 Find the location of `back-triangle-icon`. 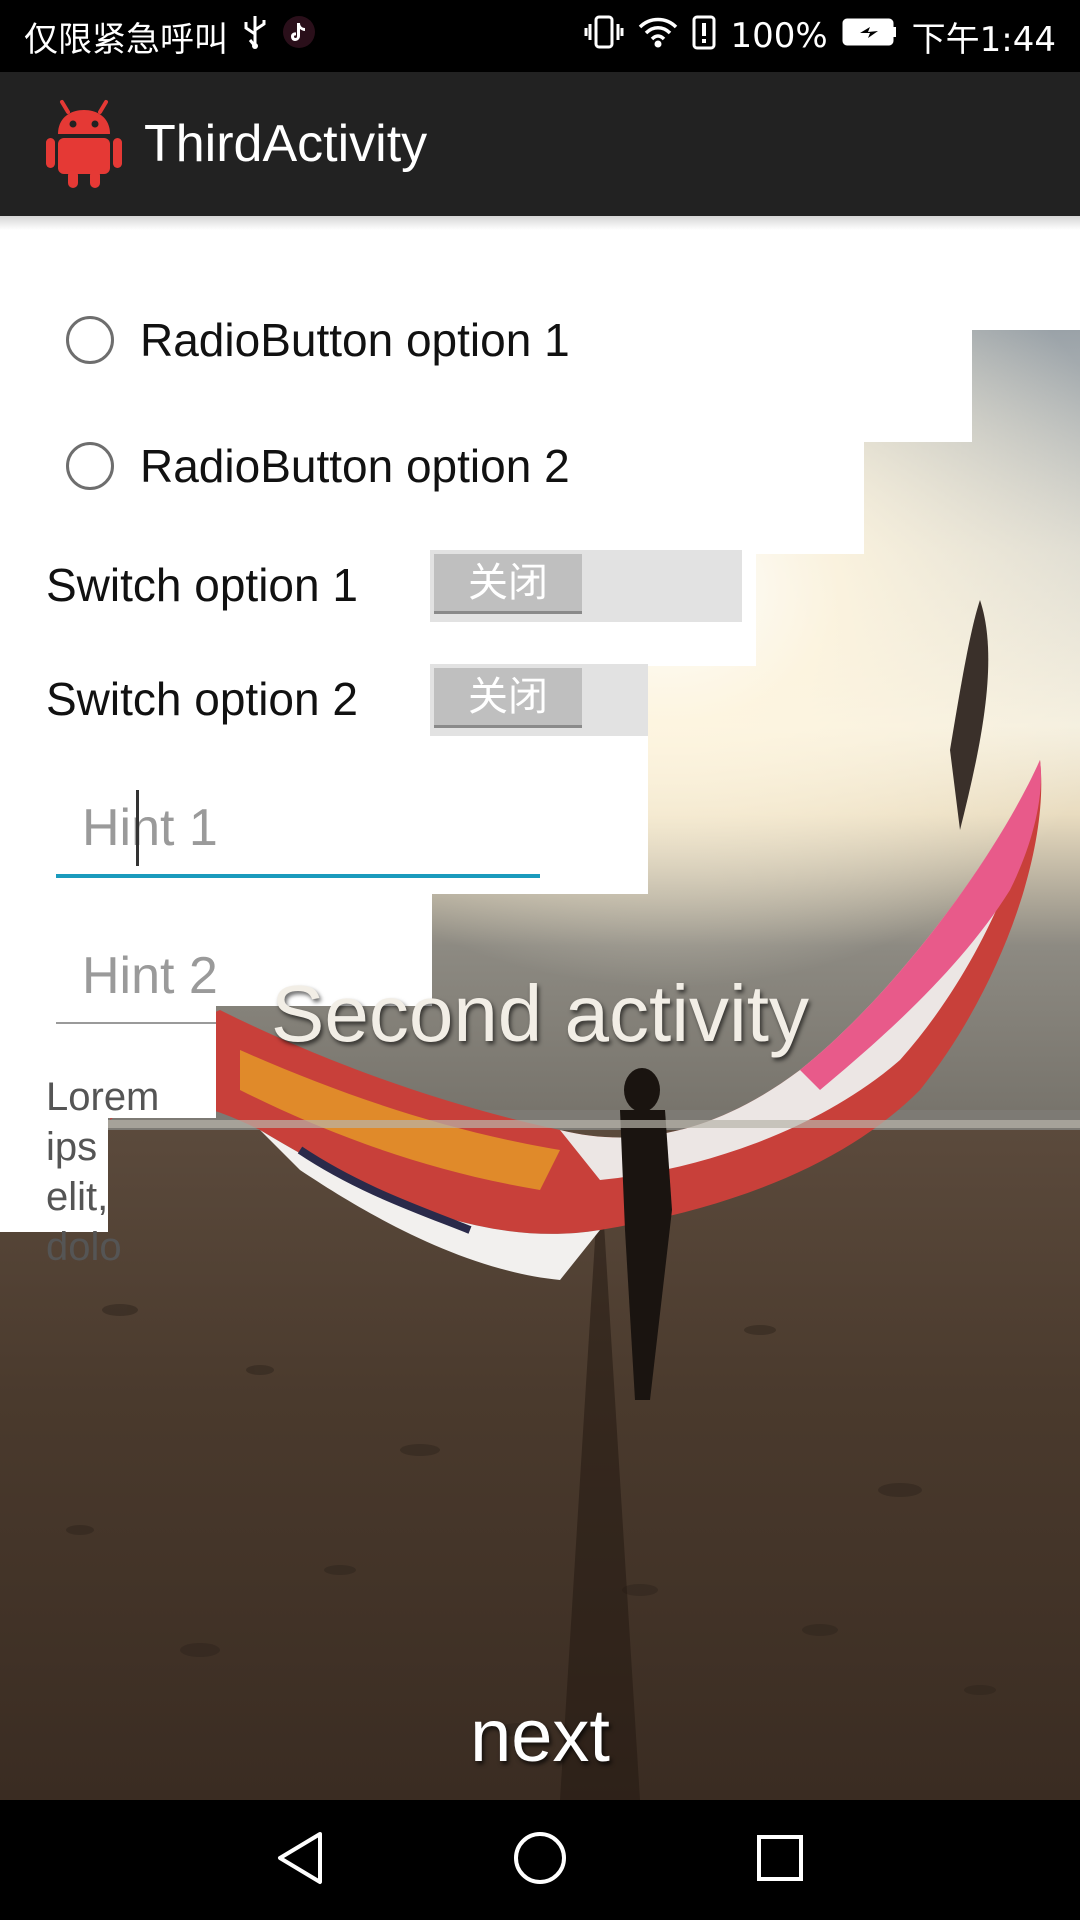

back-triangle-icon is located at coordinates (300, 1860).